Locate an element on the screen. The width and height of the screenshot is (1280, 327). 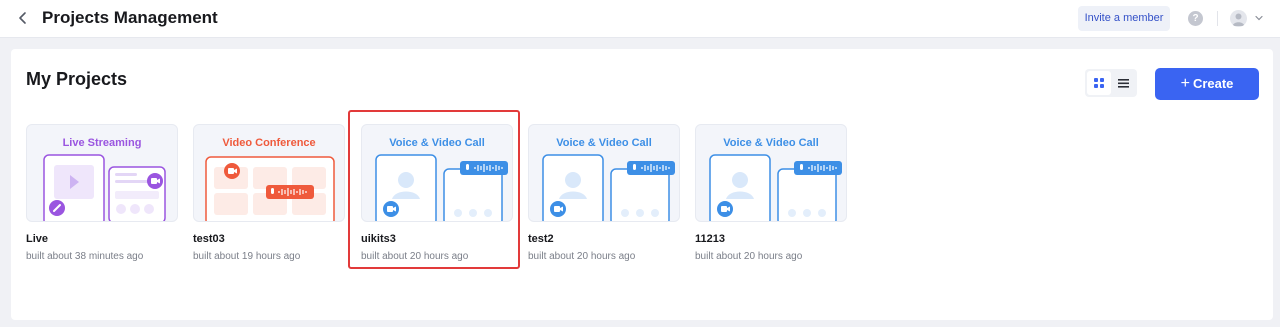
list-view-button is located at coordinates (1123, 83).